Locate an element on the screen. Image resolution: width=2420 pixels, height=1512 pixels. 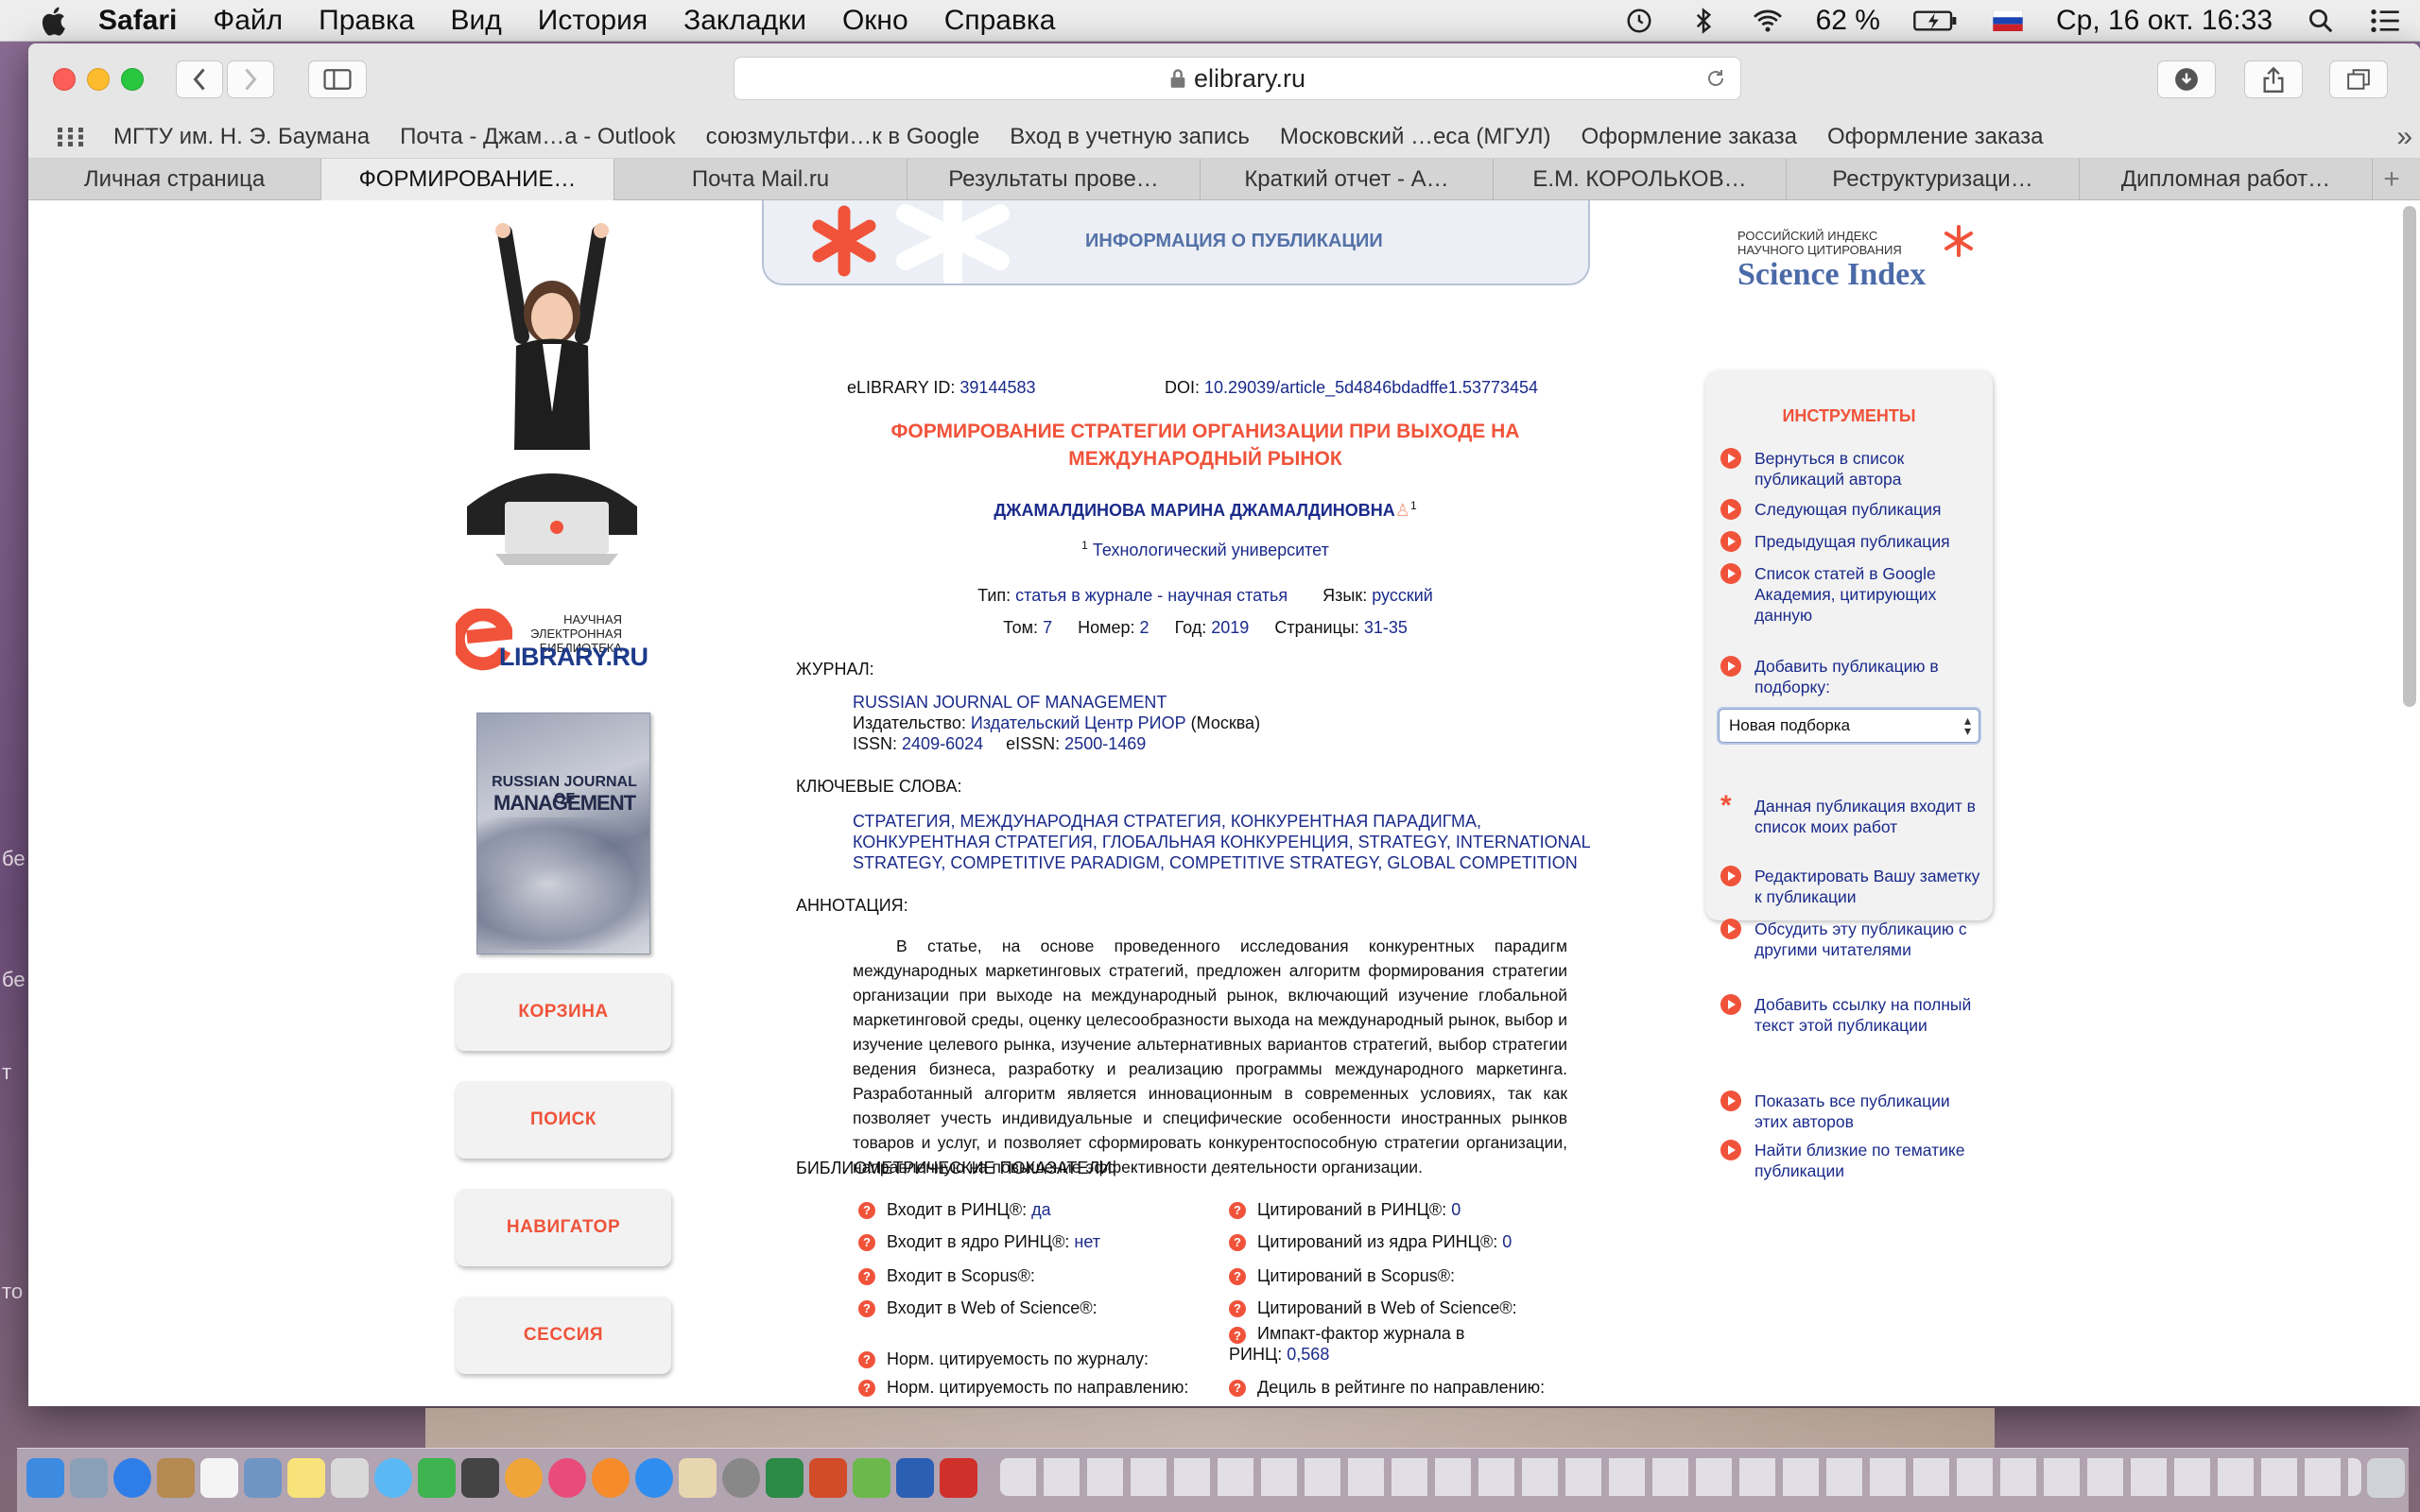
navigator-button: НАВИГАТОР is located at coordinates (563, 1227).